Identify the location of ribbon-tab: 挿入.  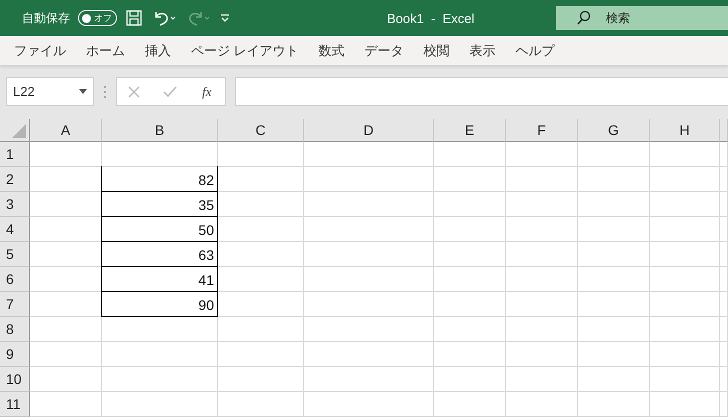
(158, 50).